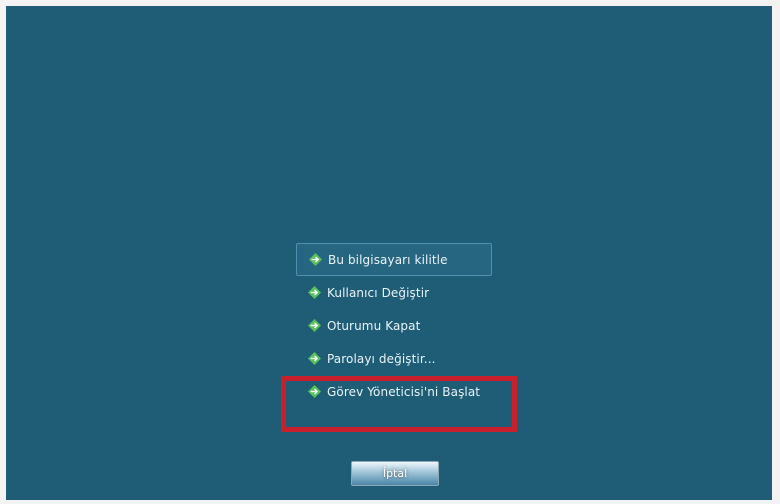  I want to click on menu-item-lock-computer: Bu bilgisayarı kilitle, so click(394, 259).